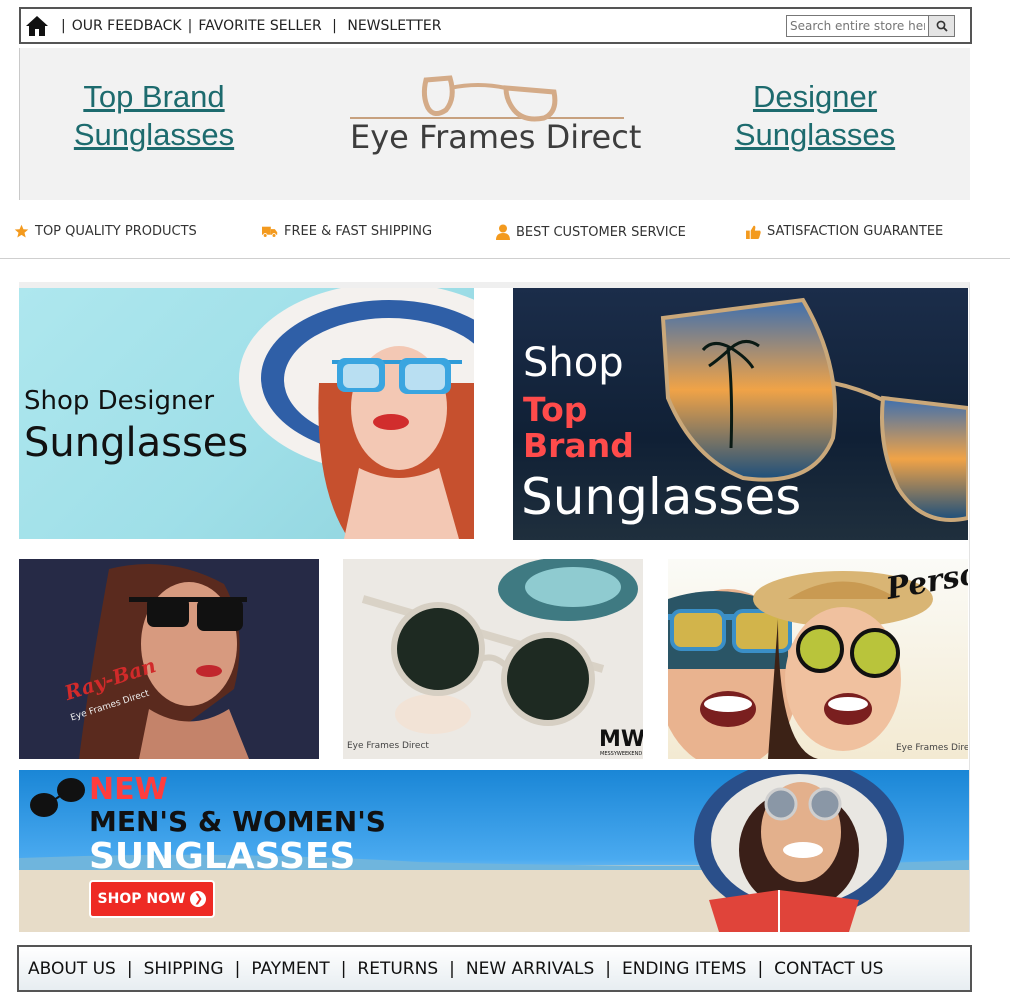  I want to click on banner-text-line: Shop Designer, so click(119, 401).